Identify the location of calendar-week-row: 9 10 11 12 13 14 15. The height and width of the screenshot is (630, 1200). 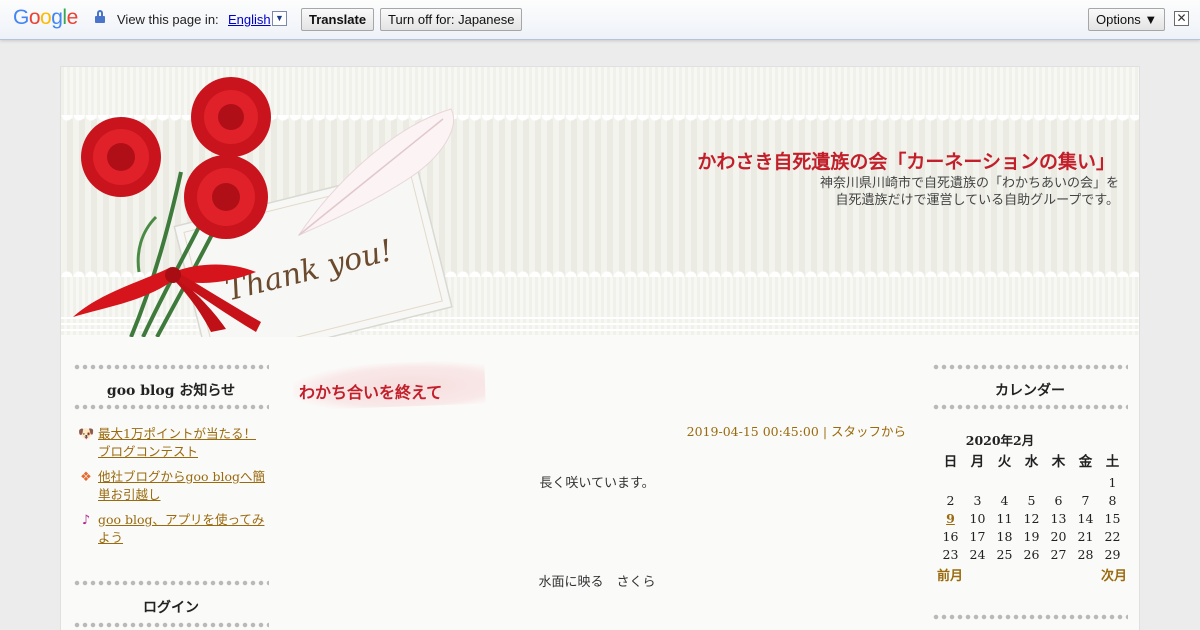
(1032, 519).